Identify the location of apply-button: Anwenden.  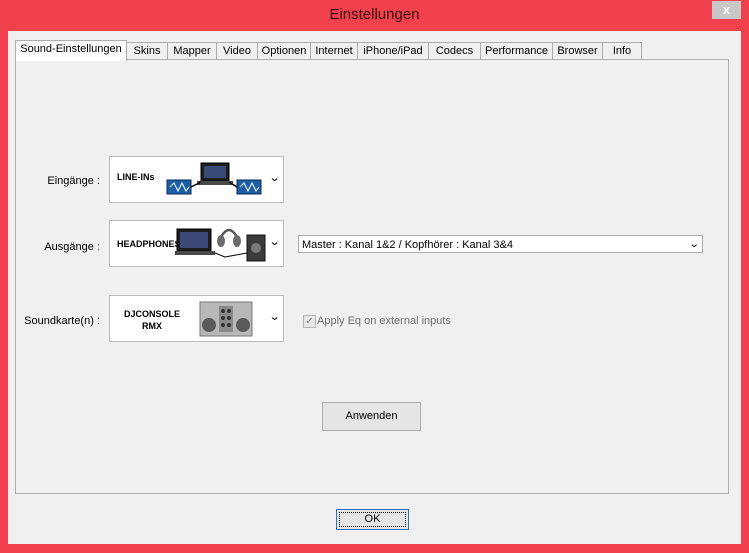
(371, 416).